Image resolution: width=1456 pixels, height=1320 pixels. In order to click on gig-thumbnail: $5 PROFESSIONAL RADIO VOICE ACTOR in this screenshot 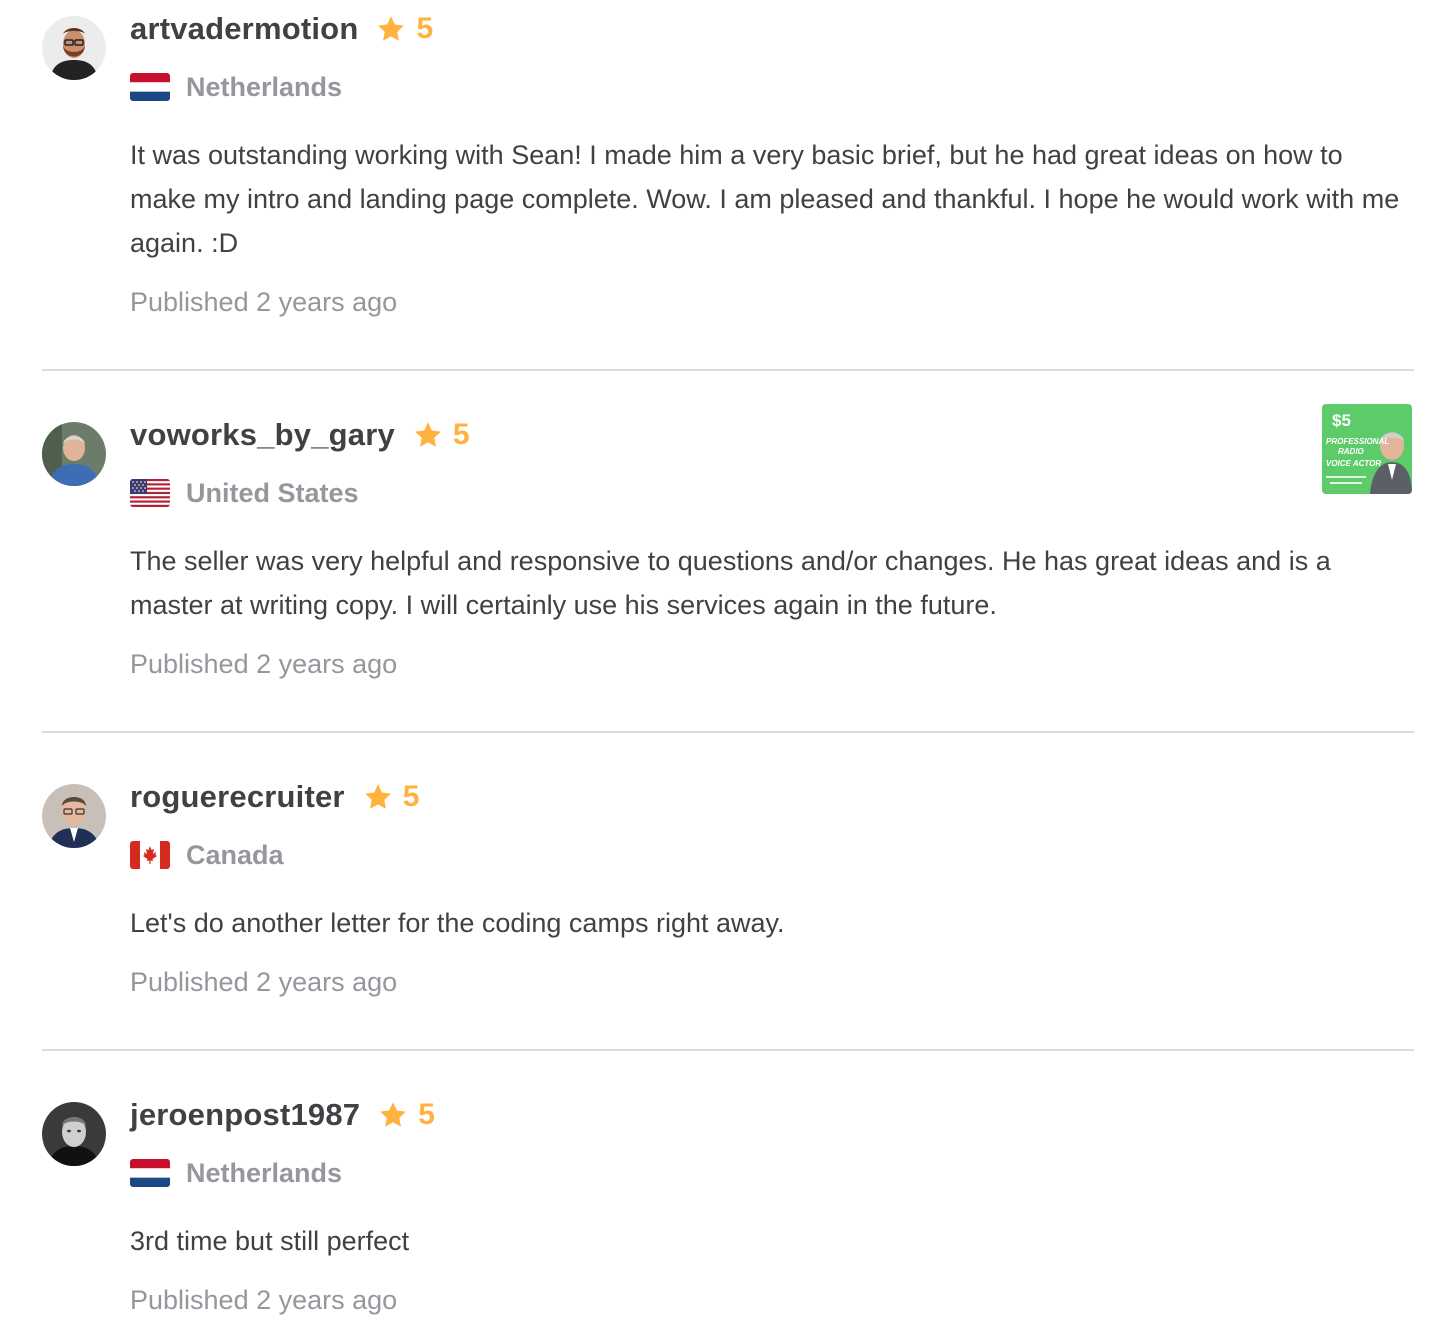, I will do `click(1367, 449)`.